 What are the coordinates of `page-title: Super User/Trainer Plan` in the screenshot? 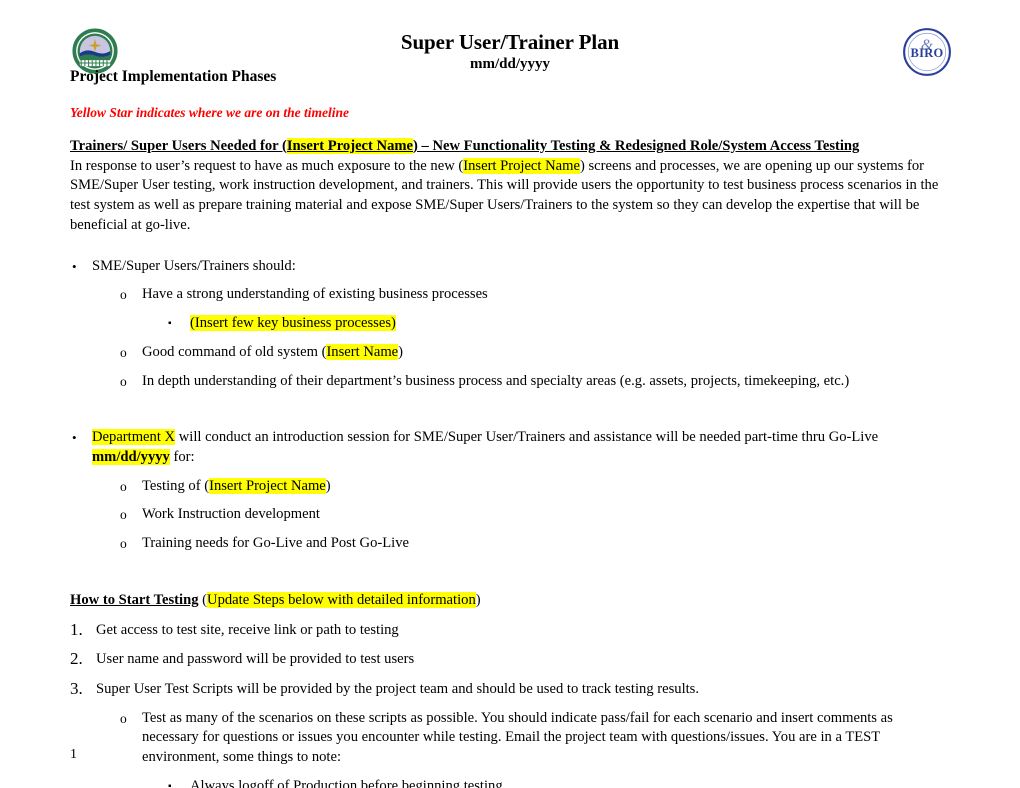 It's located at (510, 42).